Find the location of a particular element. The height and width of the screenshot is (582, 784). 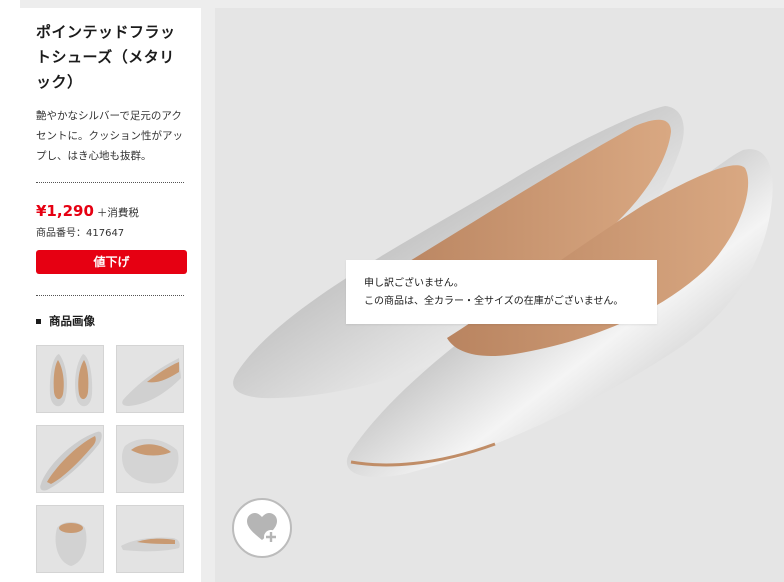

notice-line-1: 申し訳ございません。 is located at coordinates (414, 283).